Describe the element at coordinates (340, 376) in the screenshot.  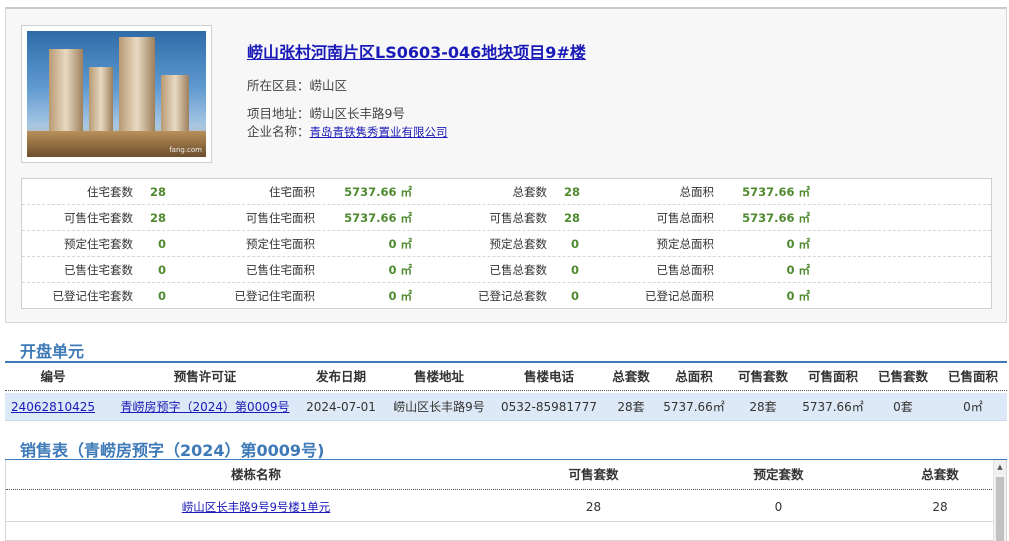
I see `column-header: 发布日期` at that location.